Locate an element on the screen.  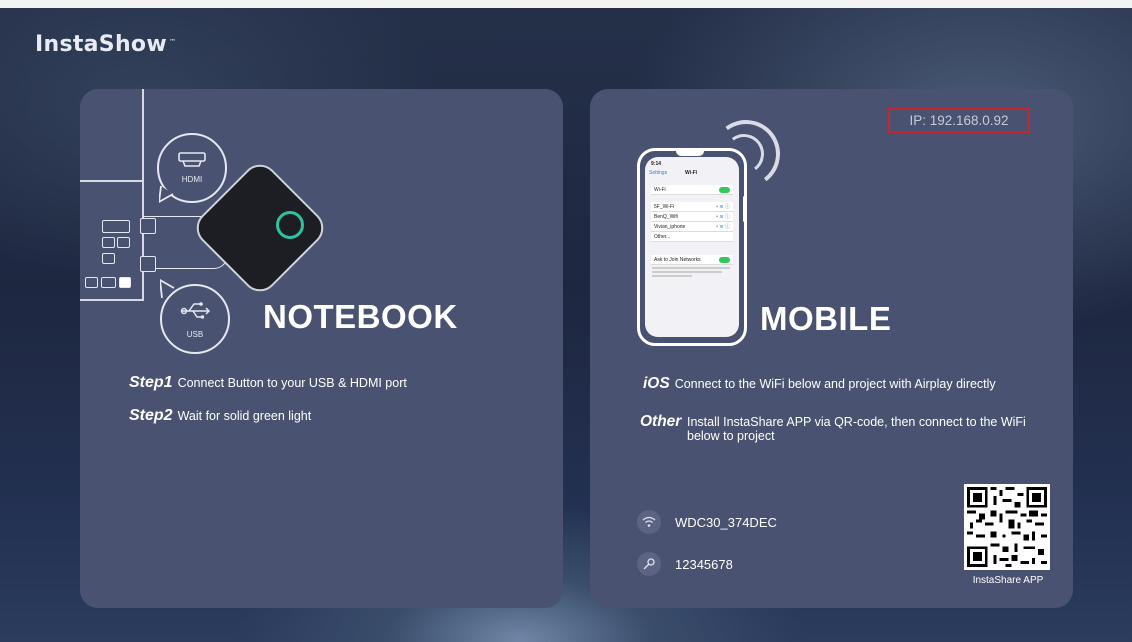
usb-bubble-tail is located at coordinates (167, 288).